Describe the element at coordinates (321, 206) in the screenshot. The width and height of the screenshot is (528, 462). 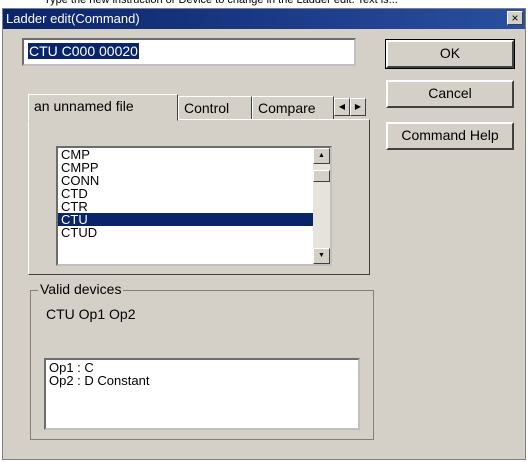
I see `list-scrollbar: ▲ ▼` at that location.